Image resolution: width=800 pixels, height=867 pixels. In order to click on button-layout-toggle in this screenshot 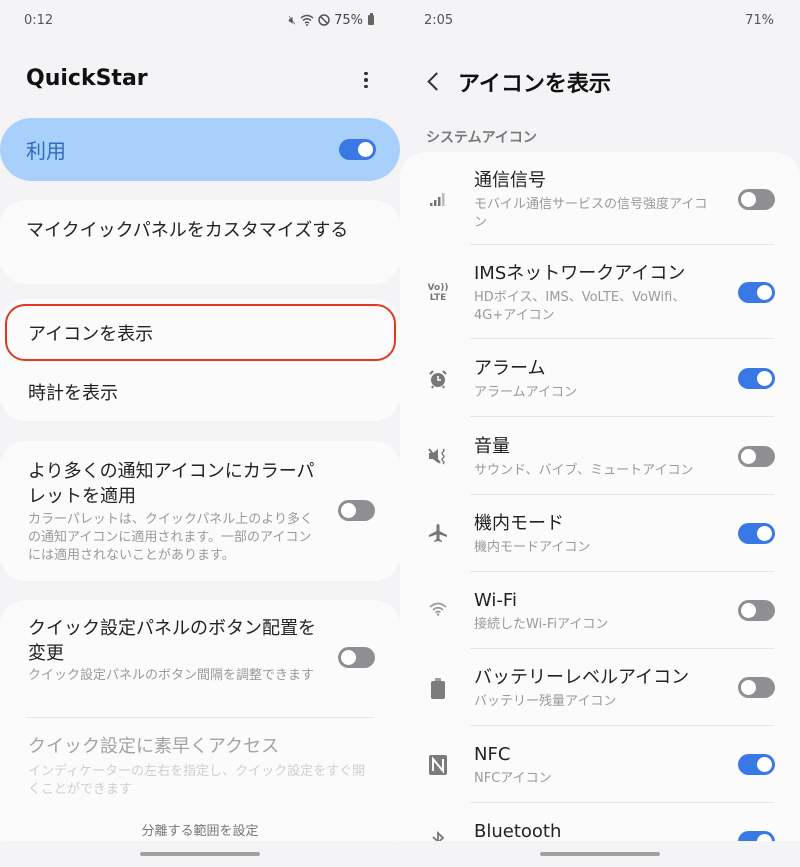, I will do `click(356, 657)`.